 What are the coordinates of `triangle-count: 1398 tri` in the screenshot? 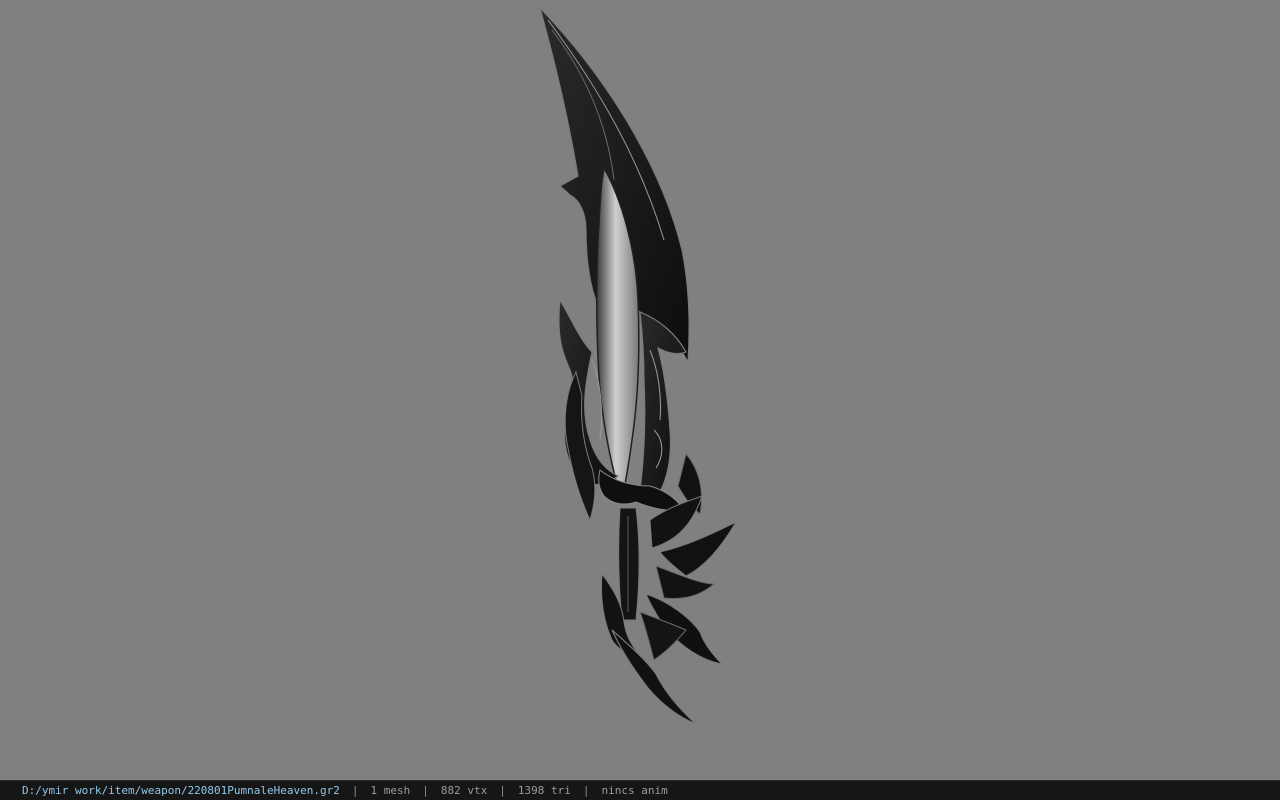 It's located at (544, 790).